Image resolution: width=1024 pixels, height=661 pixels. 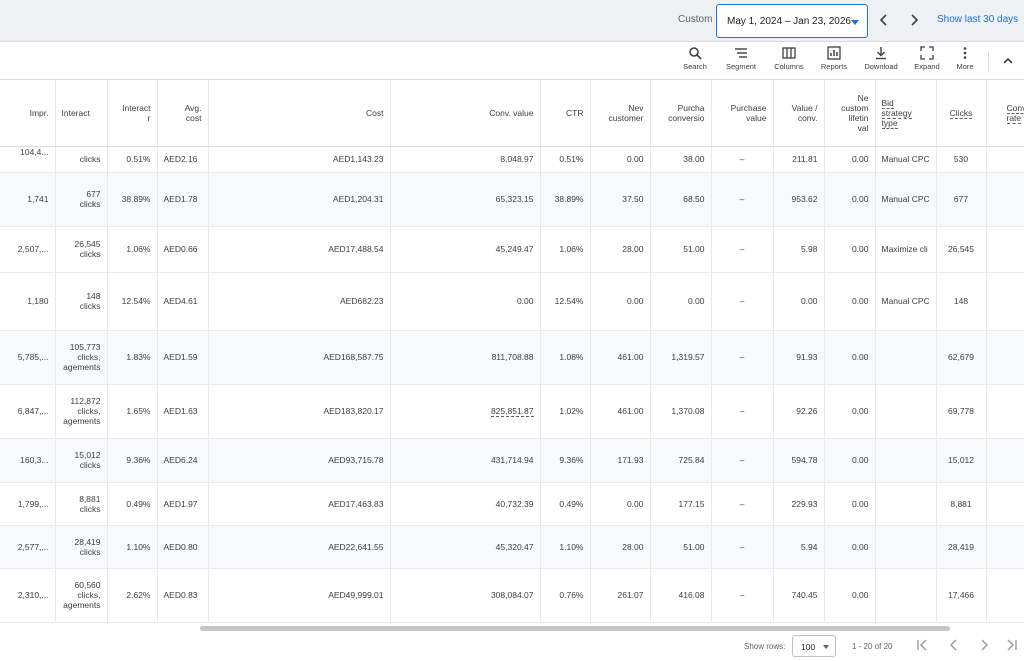 What do you see at coordinates (977, 19) in the screenshot?
I see `show-last-30-days-link: Show last 30 days` at bounding box center [977, 19].